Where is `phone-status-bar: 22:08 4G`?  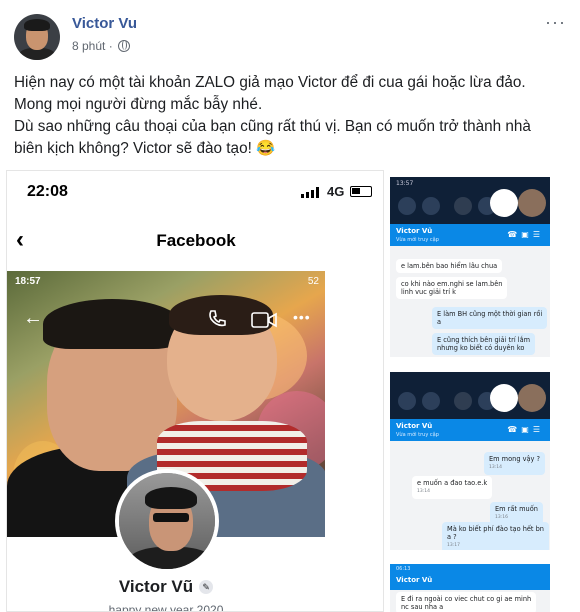
phone-status-bar: 22:08 4G is located at coordinates (195, 191).